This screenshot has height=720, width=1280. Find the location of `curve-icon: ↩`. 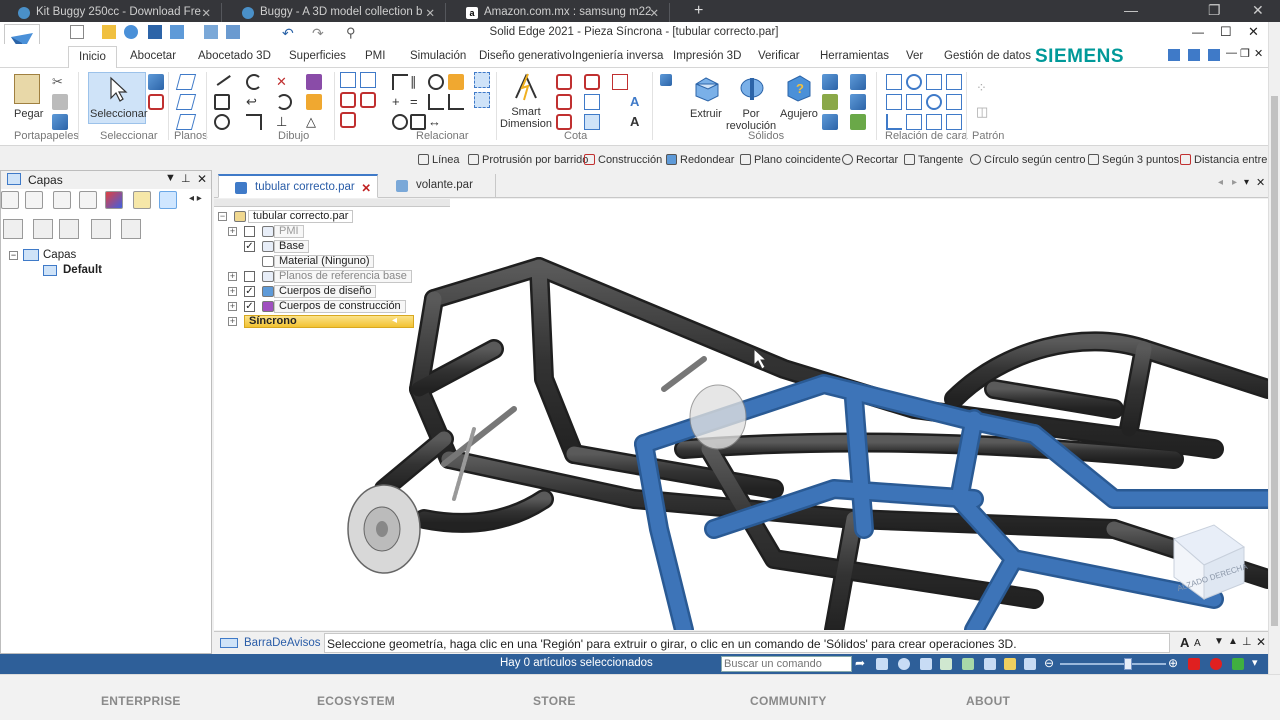

curve-icon: ↩ is located at coordinates (254, 102).